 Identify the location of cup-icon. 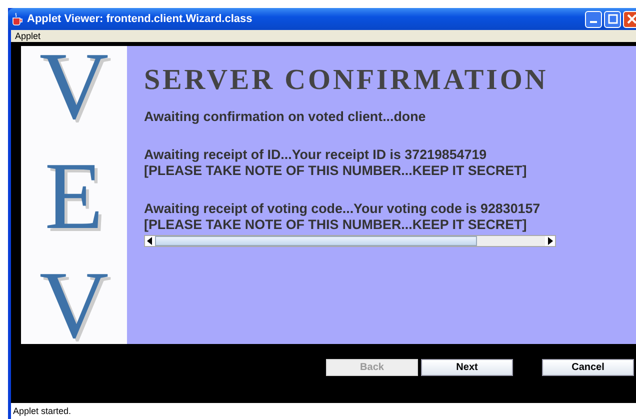
(17, 19).